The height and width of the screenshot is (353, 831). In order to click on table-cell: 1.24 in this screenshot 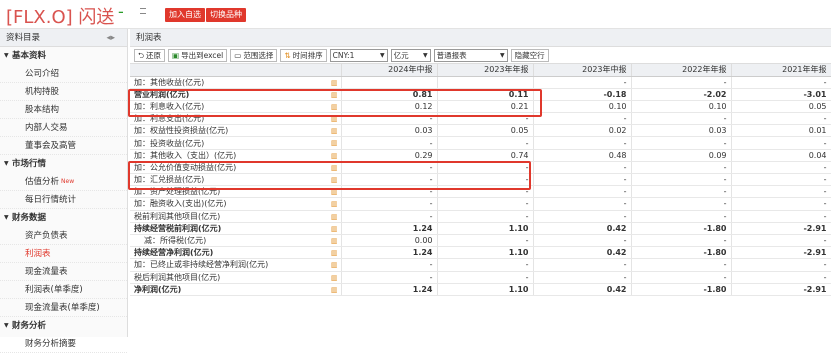, I will do `click(389, 228)`.